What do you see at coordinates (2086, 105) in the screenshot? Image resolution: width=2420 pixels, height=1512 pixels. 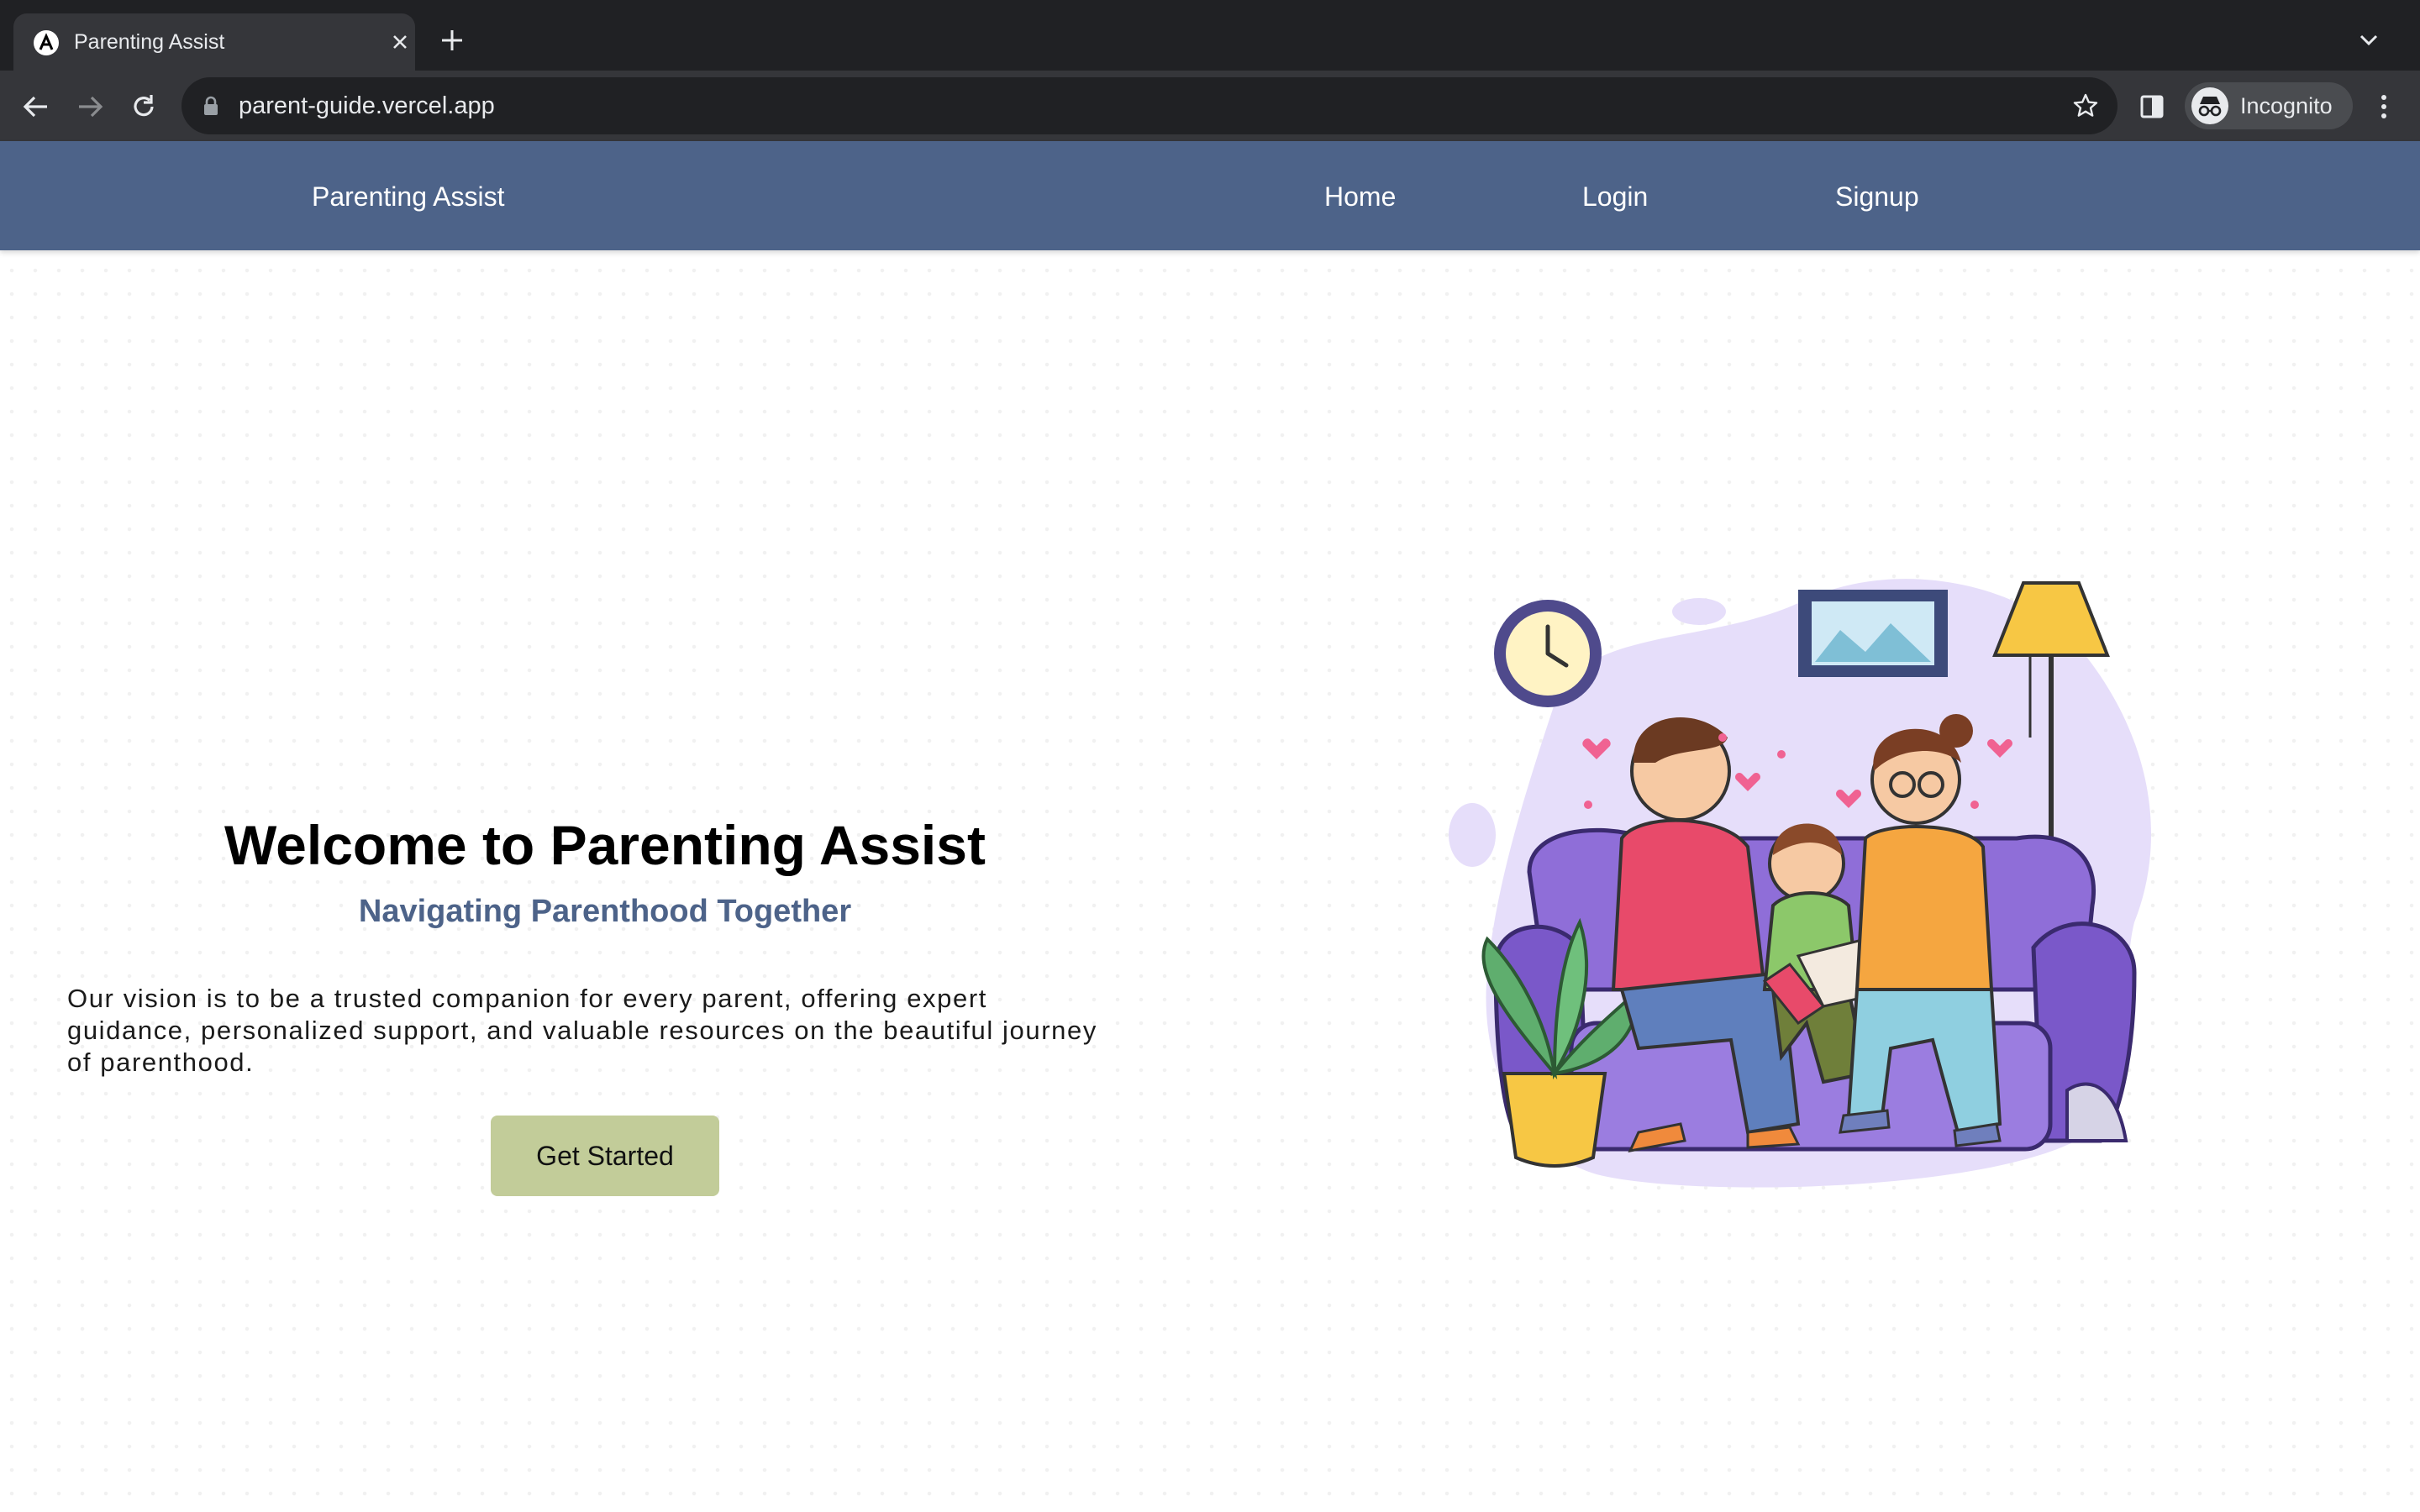 I see `star-icon` at bounding box center [2086, 105].